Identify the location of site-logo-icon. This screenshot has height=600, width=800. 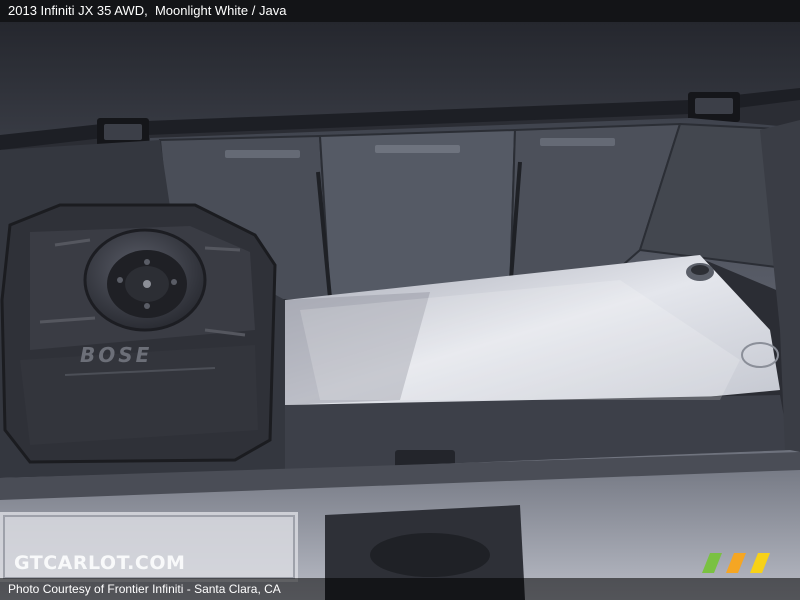
(736, 563).